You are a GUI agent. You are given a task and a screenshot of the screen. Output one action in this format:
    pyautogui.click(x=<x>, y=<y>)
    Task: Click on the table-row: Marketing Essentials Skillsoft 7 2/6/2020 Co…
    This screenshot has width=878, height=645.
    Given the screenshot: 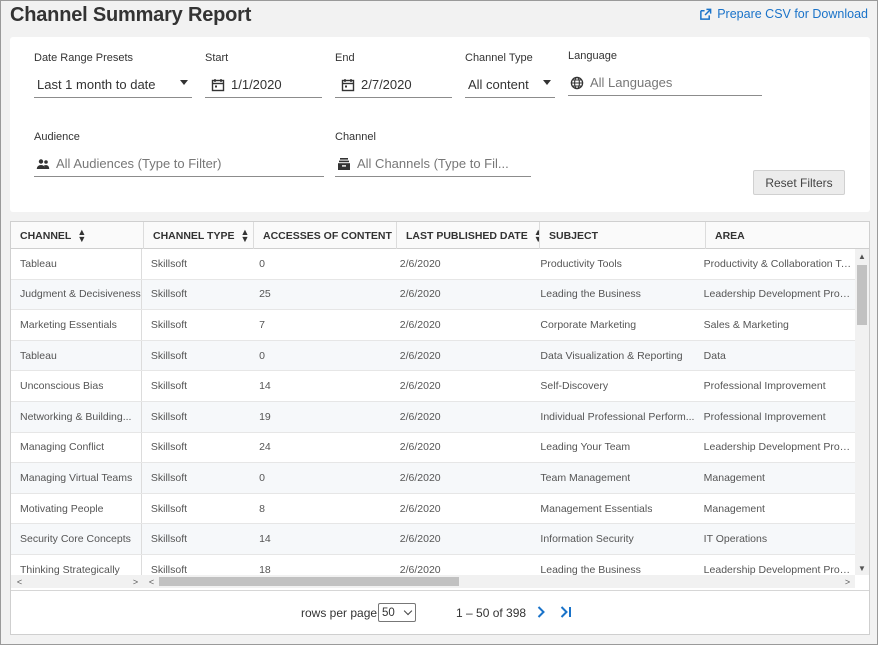 What is the action you would take?
    pyautogui.click(x=433, y=325)
    